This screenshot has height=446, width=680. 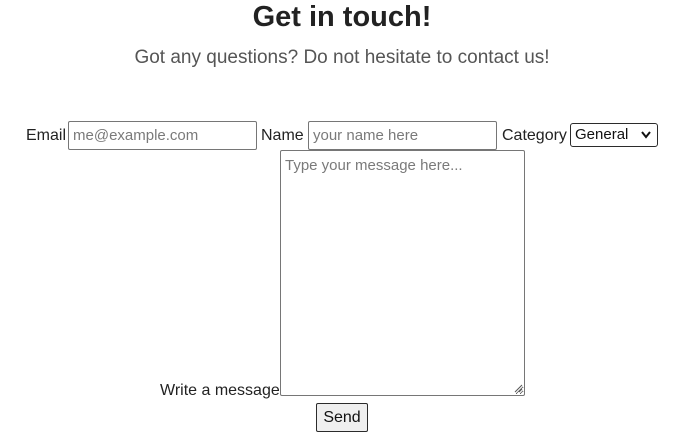 What do you see at coordinates (342, 17) in the screenshot?
I see `page-title: Get in touch!` at bounding box center [342, 17].